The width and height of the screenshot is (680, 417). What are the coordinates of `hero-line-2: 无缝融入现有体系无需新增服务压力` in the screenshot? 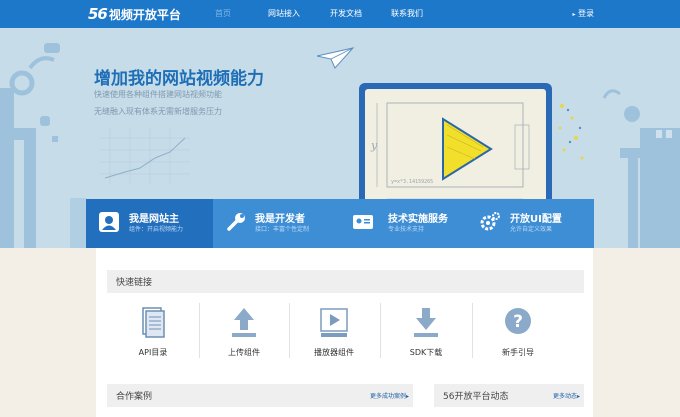 It's located at (158, 111).